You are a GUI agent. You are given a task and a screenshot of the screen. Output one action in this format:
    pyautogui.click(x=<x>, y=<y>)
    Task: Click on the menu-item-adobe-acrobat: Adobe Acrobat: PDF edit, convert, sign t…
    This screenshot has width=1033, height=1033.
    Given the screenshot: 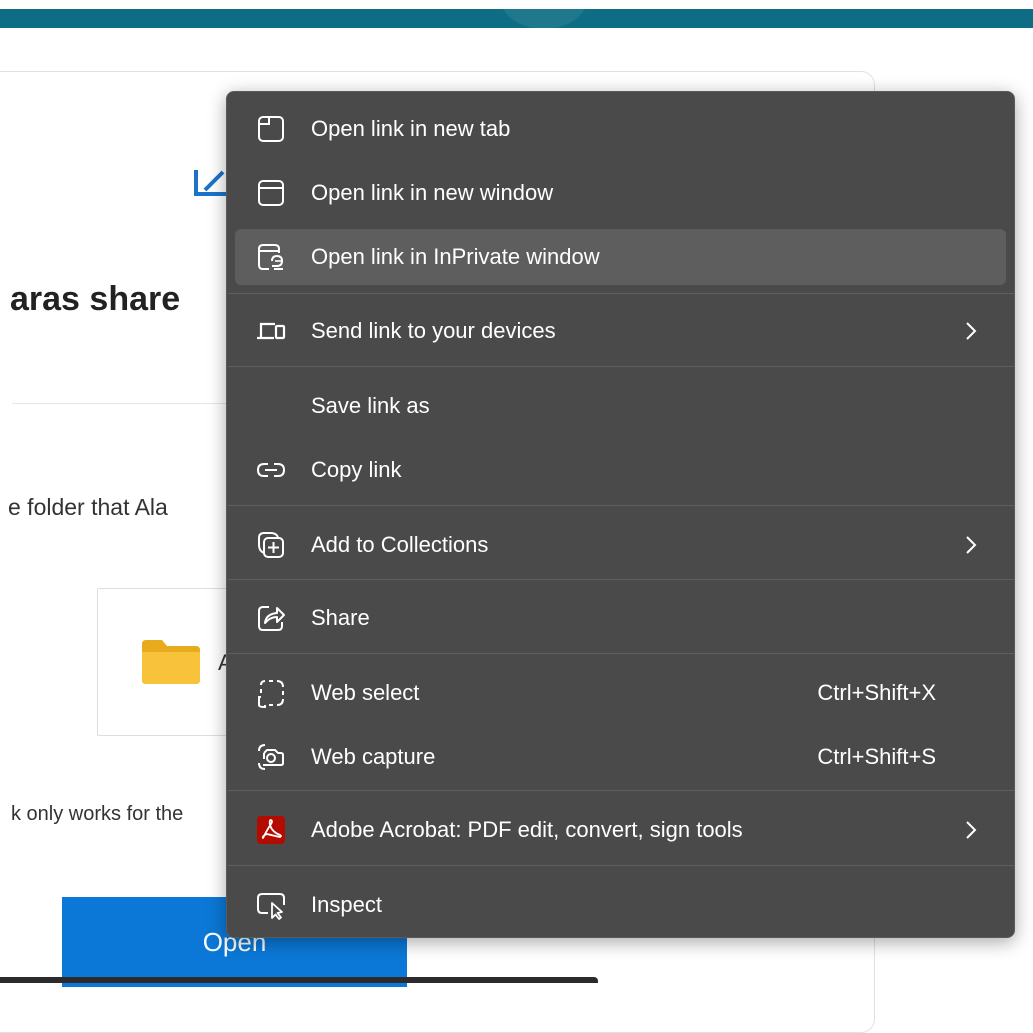 What is the action you would take?
    pyautogui.click(x=620, y=830)
    